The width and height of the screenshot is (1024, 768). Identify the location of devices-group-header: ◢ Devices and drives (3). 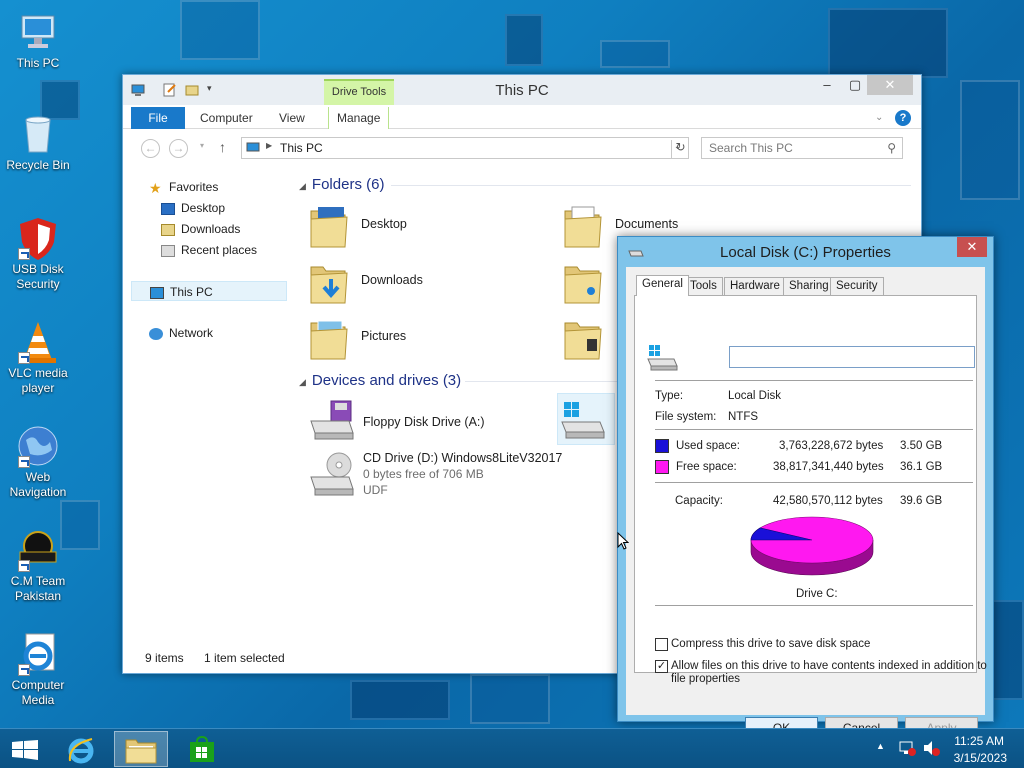
(380, 381).